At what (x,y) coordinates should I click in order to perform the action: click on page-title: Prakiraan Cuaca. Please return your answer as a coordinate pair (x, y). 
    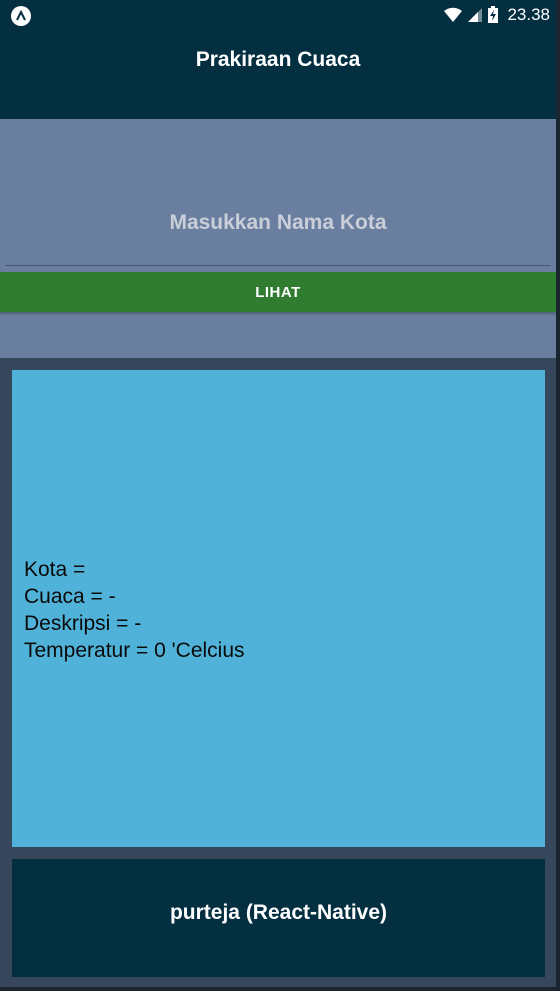
    Looking at the image, I should click on (278, 59).